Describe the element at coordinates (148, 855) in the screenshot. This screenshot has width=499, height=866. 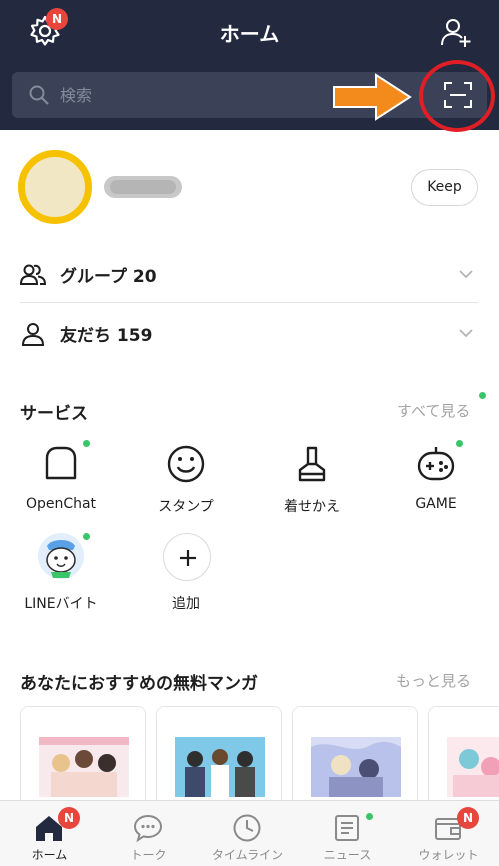
I see `tab-label: トーク` at that location.